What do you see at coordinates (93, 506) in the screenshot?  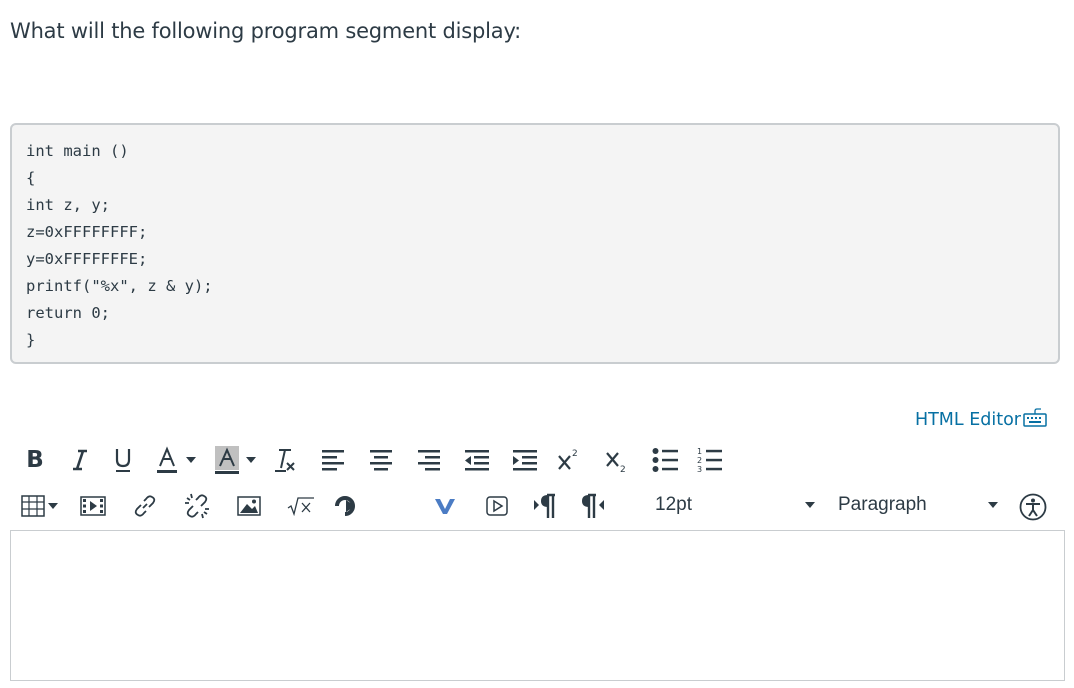 I see `media-icon` at bounding box center [93, 506].